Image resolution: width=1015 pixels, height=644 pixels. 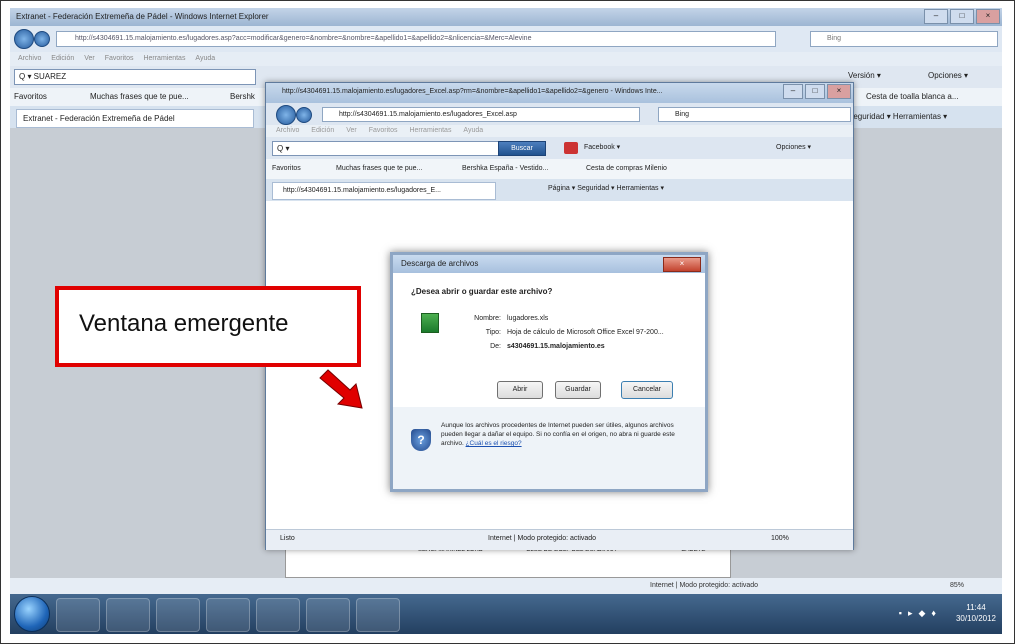 What do you see at coordinates (421, 440) in the screenshot?
I see `security-shield-icon: ?` at bounding box center [421, 440].